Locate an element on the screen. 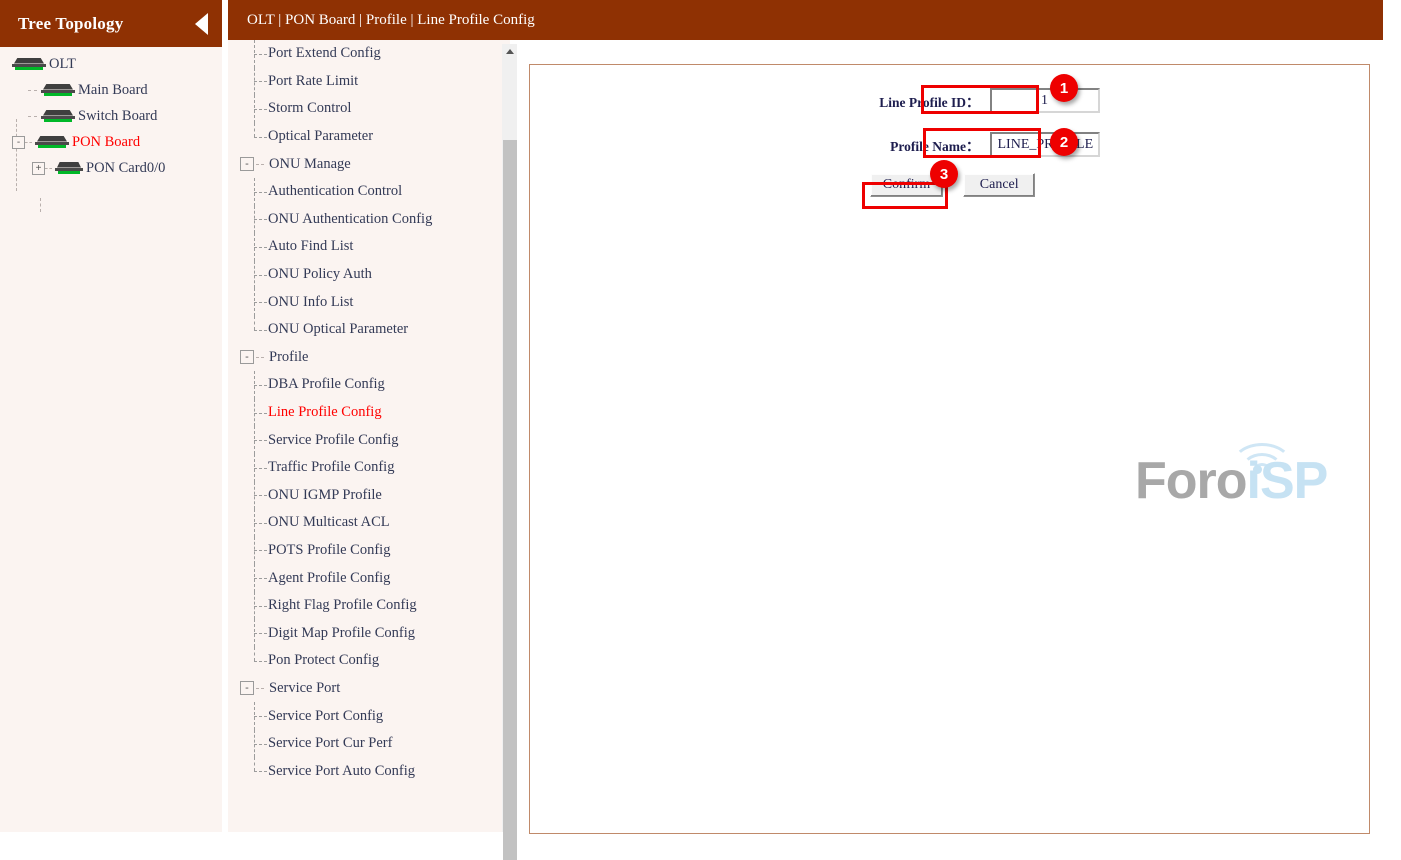 Image resolution: width=1401 pixels, height=860 pixels. cancel-button: Cancel is located at coordinates (999, 185).